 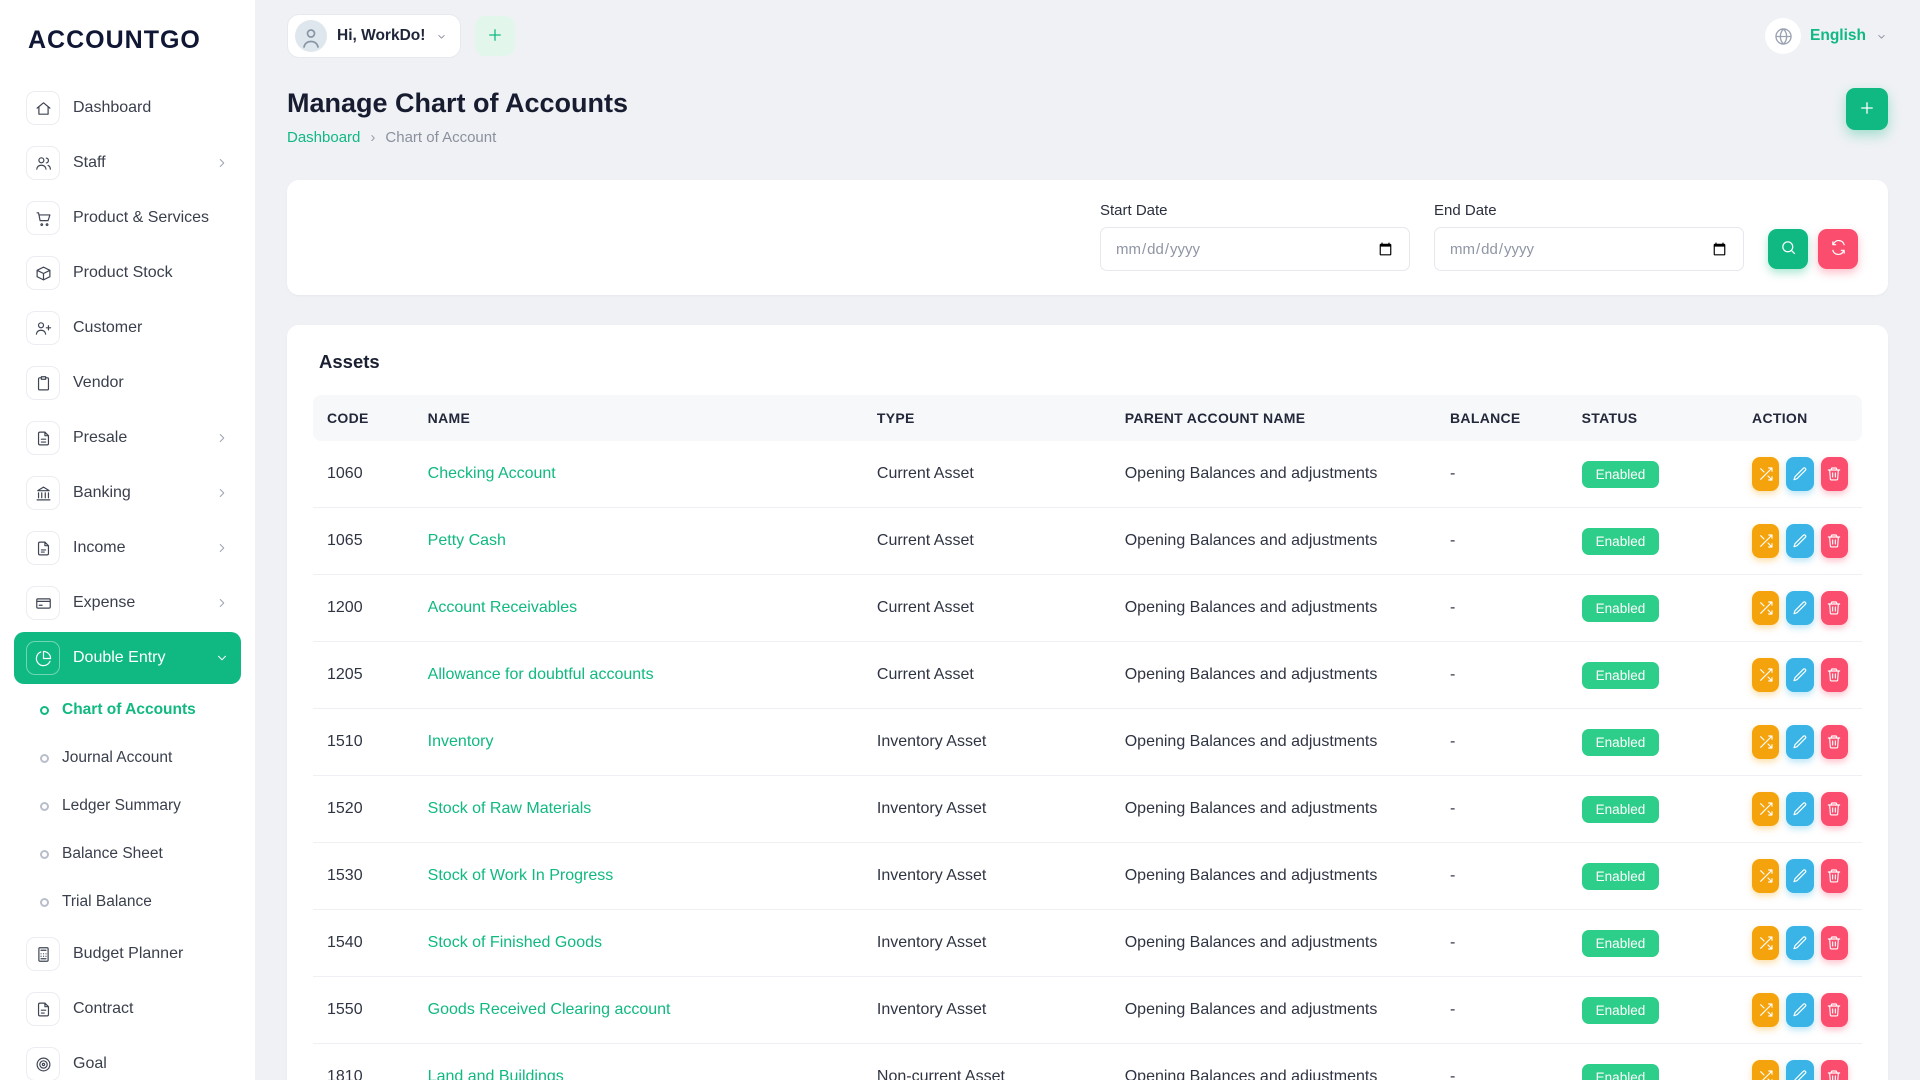 I want to click on end-date-input, so click(x=1589, y=249).